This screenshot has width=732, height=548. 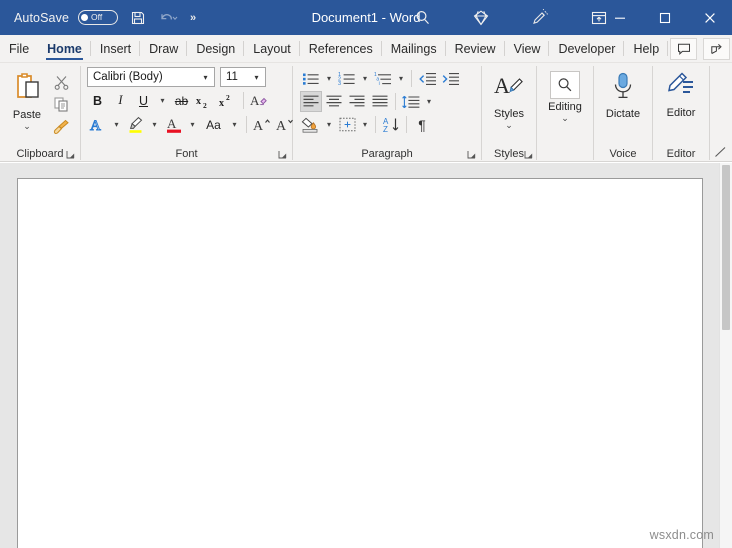 I want to click on bullets-chevron-down-icon: ▾, so click(x=329, y=78).